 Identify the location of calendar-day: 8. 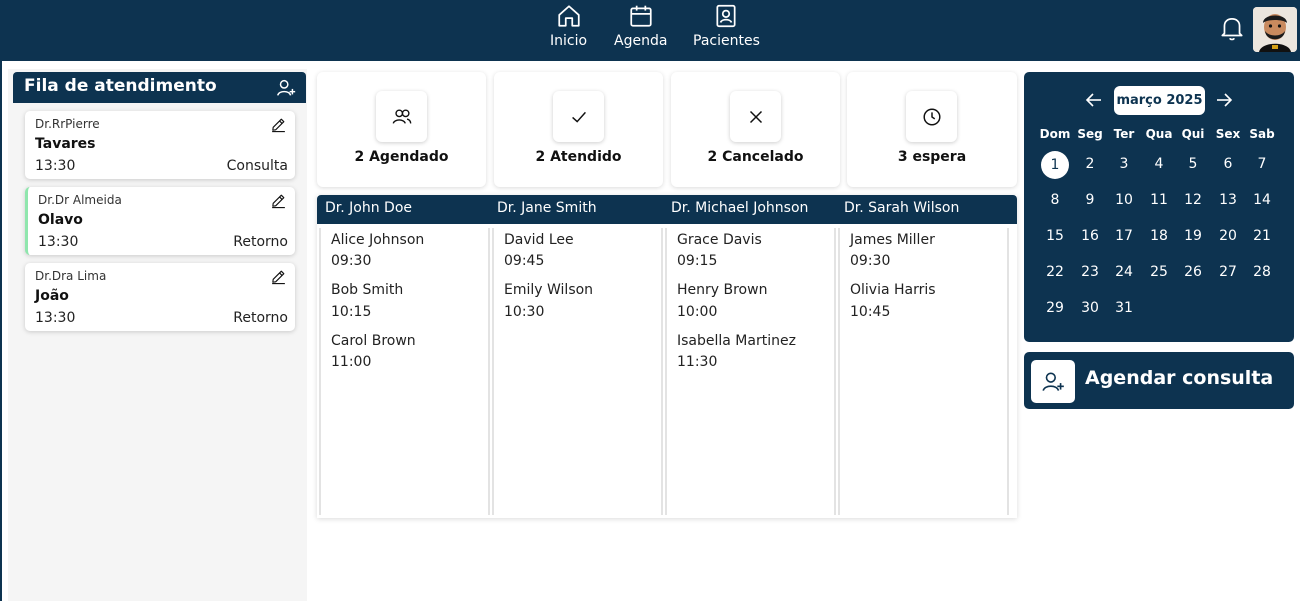
(1055, 200).